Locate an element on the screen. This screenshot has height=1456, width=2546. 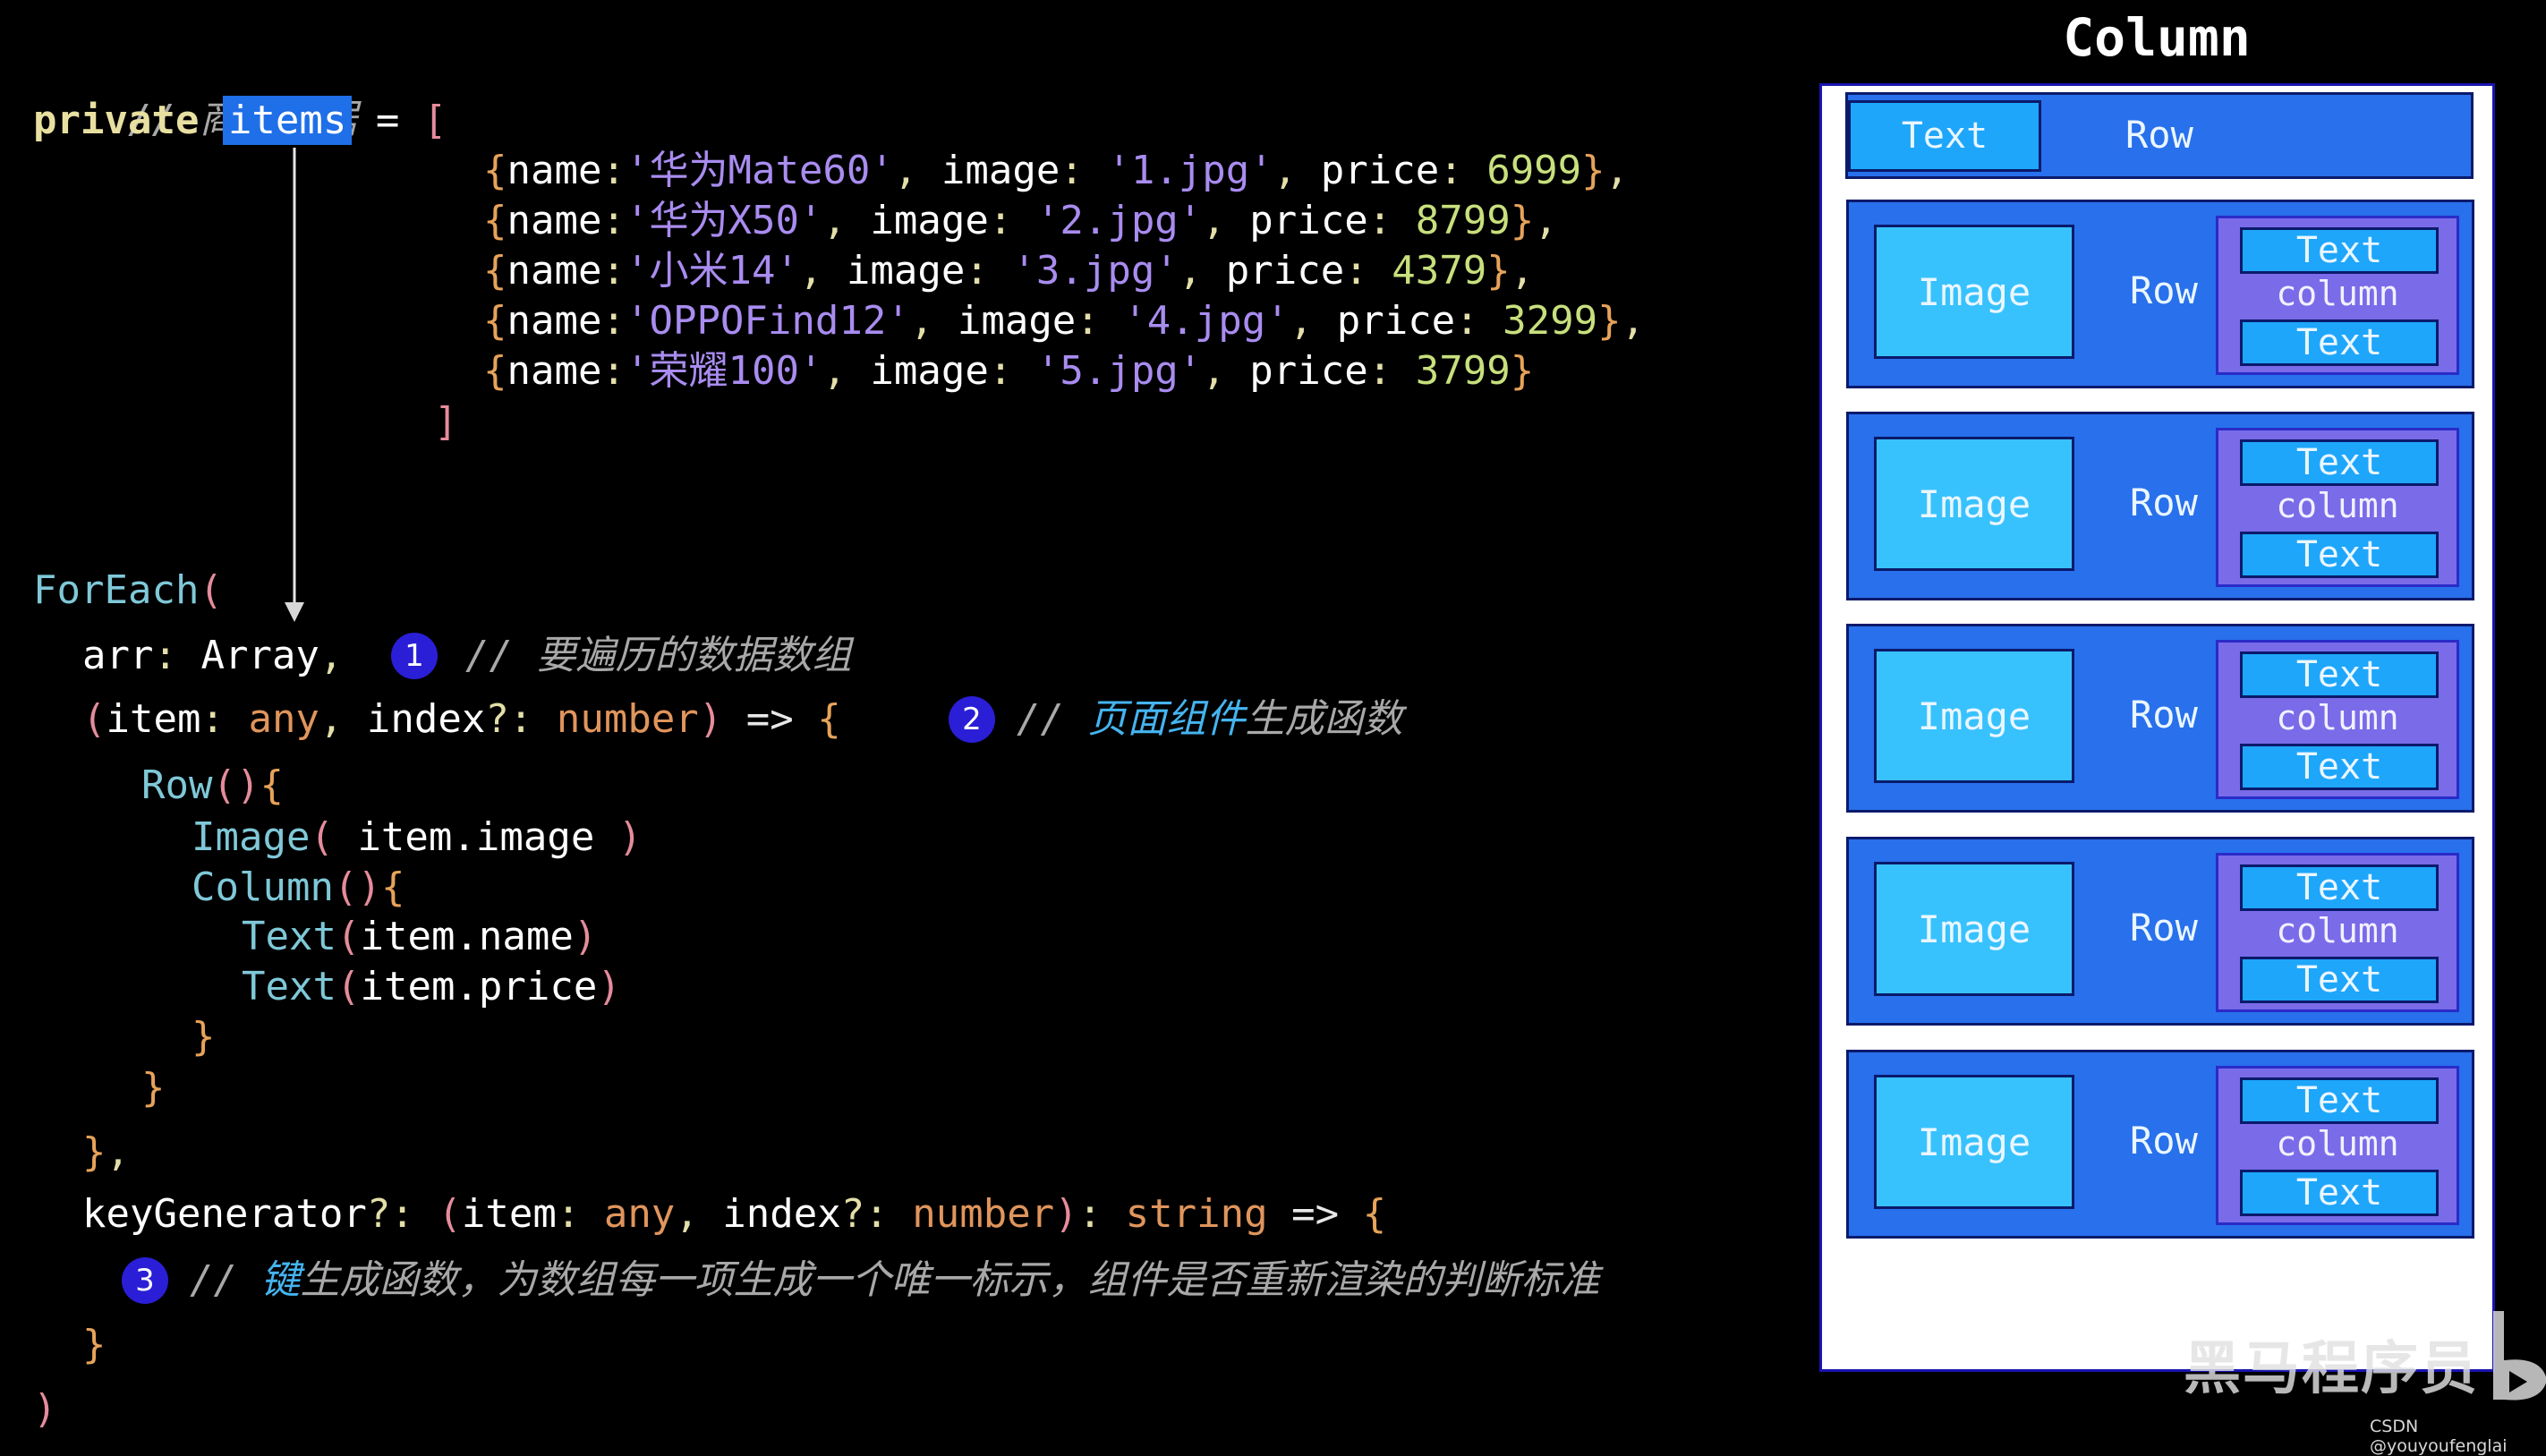
item-name-value: 'OPPOFind12' is located at coordinates (767, 321).